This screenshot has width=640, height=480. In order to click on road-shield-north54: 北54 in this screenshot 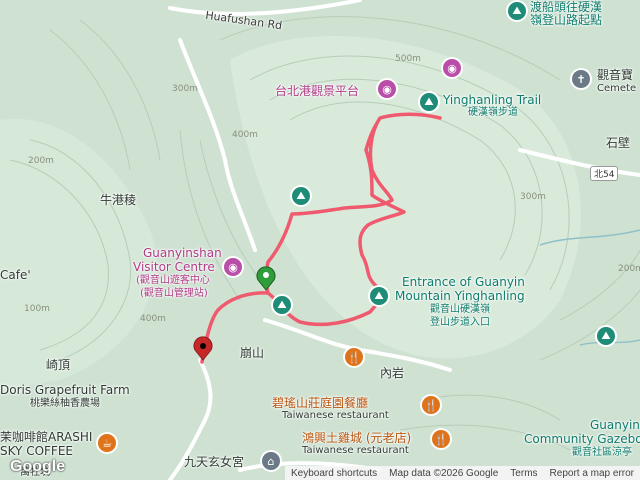, I will do `click(604, 173)`.